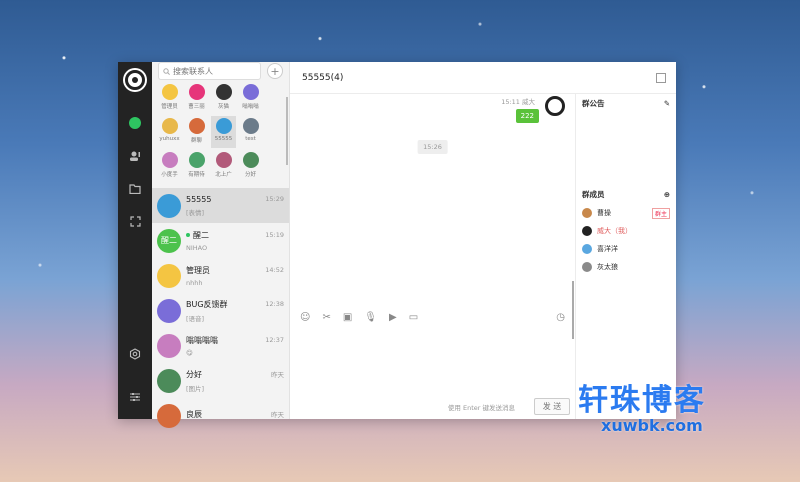 This screenshot has height=482, width=800. Describe the element at coordinates (195, 212) in the screenshot. I see `conversation-preview: [表情]` at that location.